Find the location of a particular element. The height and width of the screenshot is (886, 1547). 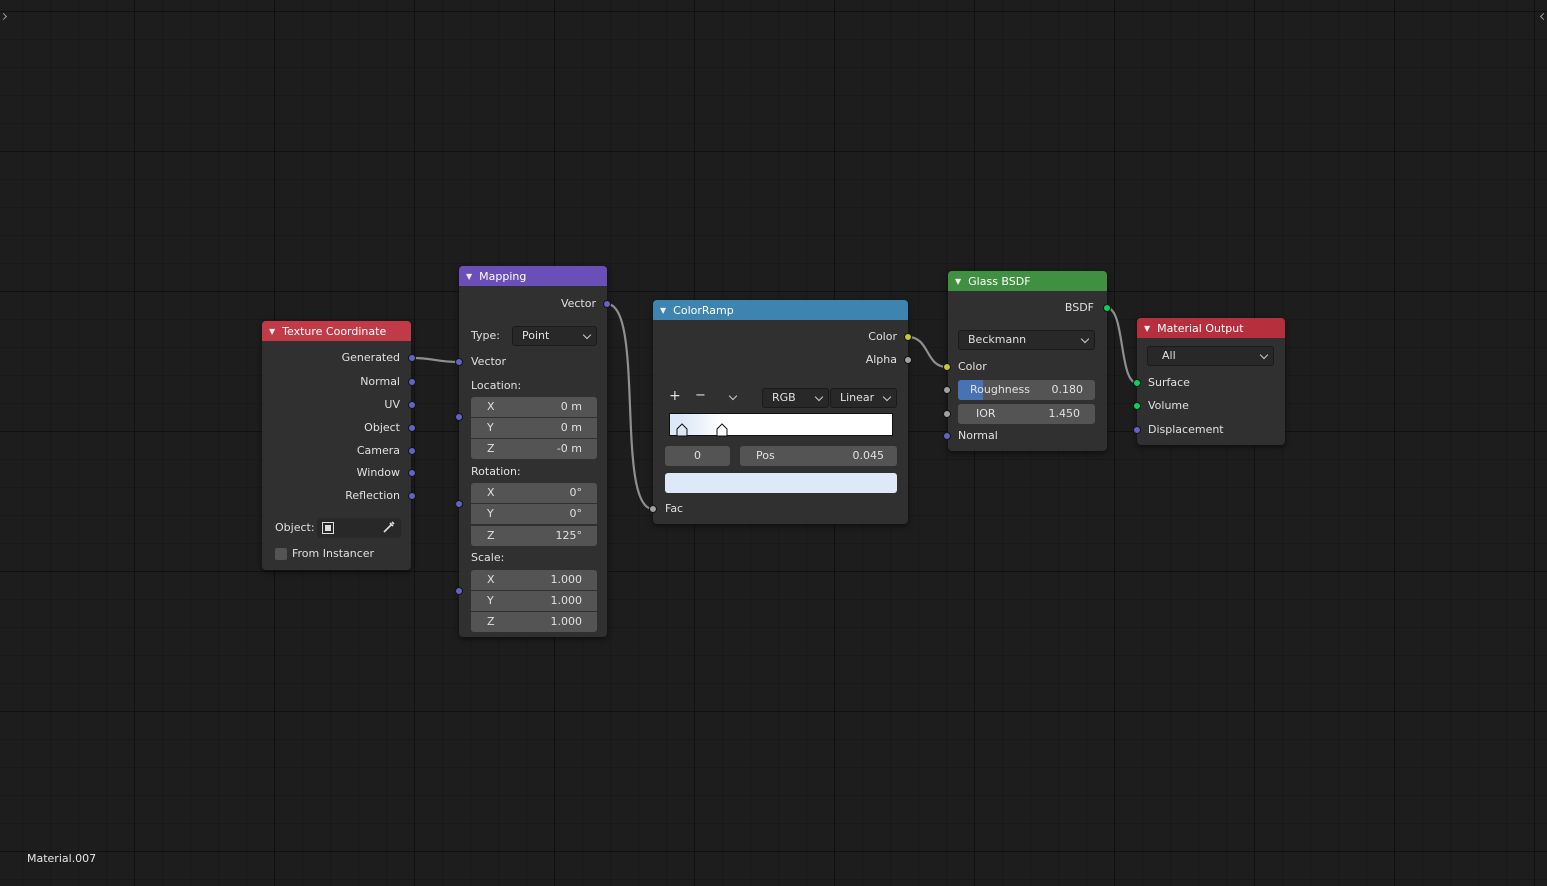

node-title: Mapping is located at coordinates (503, 276).